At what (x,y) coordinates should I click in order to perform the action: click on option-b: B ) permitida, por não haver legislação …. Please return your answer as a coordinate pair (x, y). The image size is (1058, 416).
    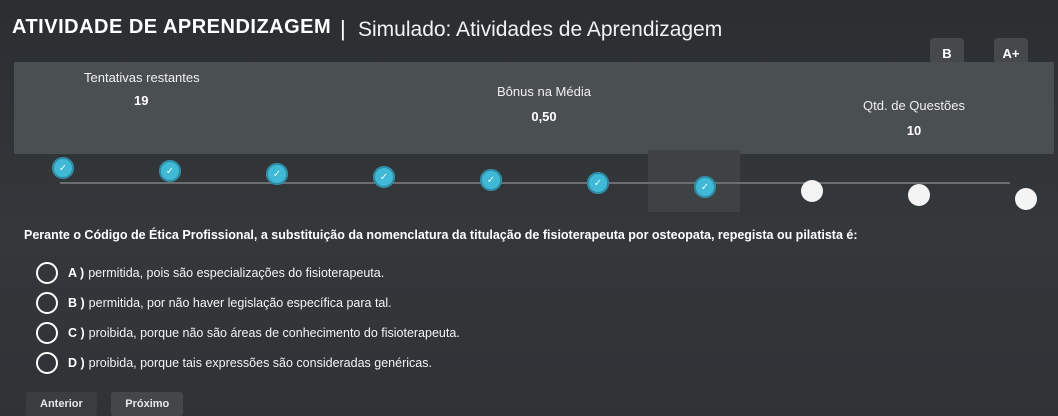
    Looking at the image, I should click on (486, 303).